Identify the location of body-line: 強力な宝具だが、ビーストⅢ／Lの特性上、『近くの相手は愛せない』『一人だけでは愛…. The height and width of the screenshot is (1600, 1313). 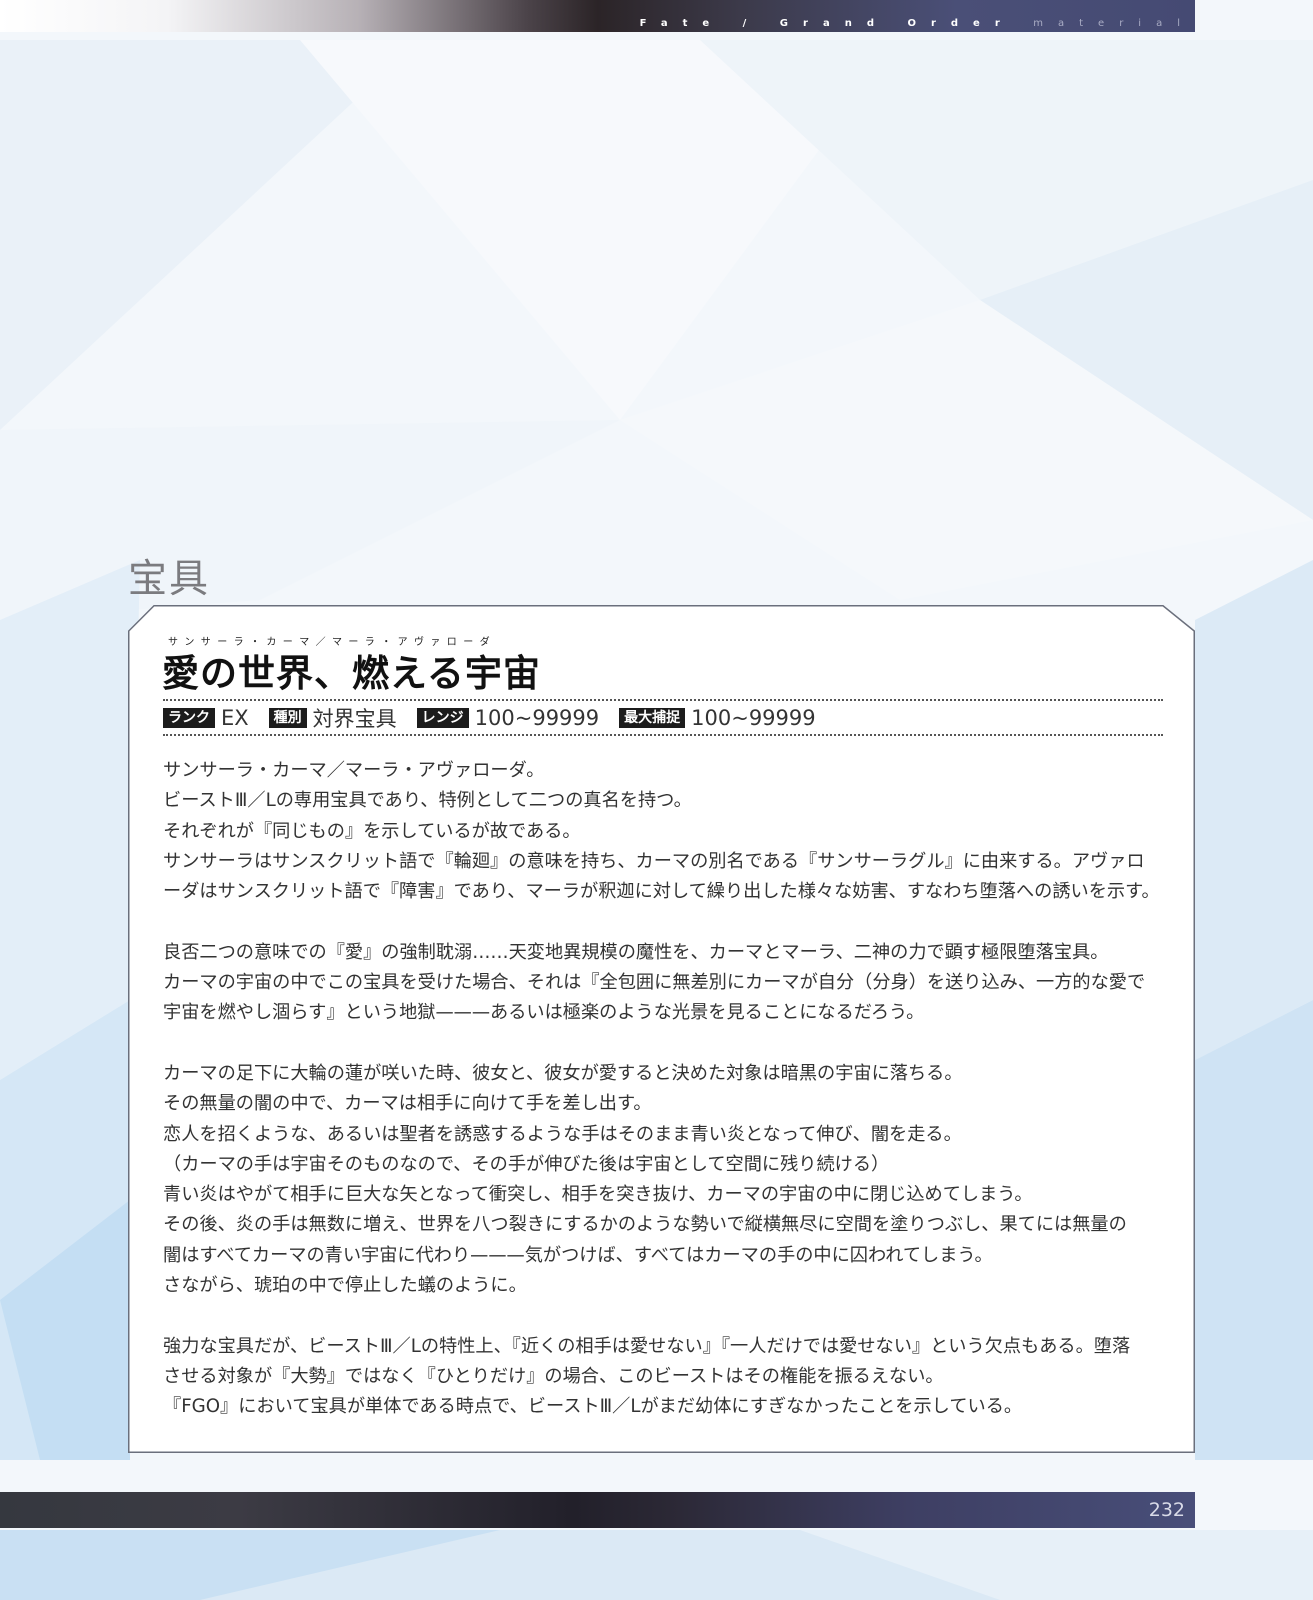
(647, 1346).